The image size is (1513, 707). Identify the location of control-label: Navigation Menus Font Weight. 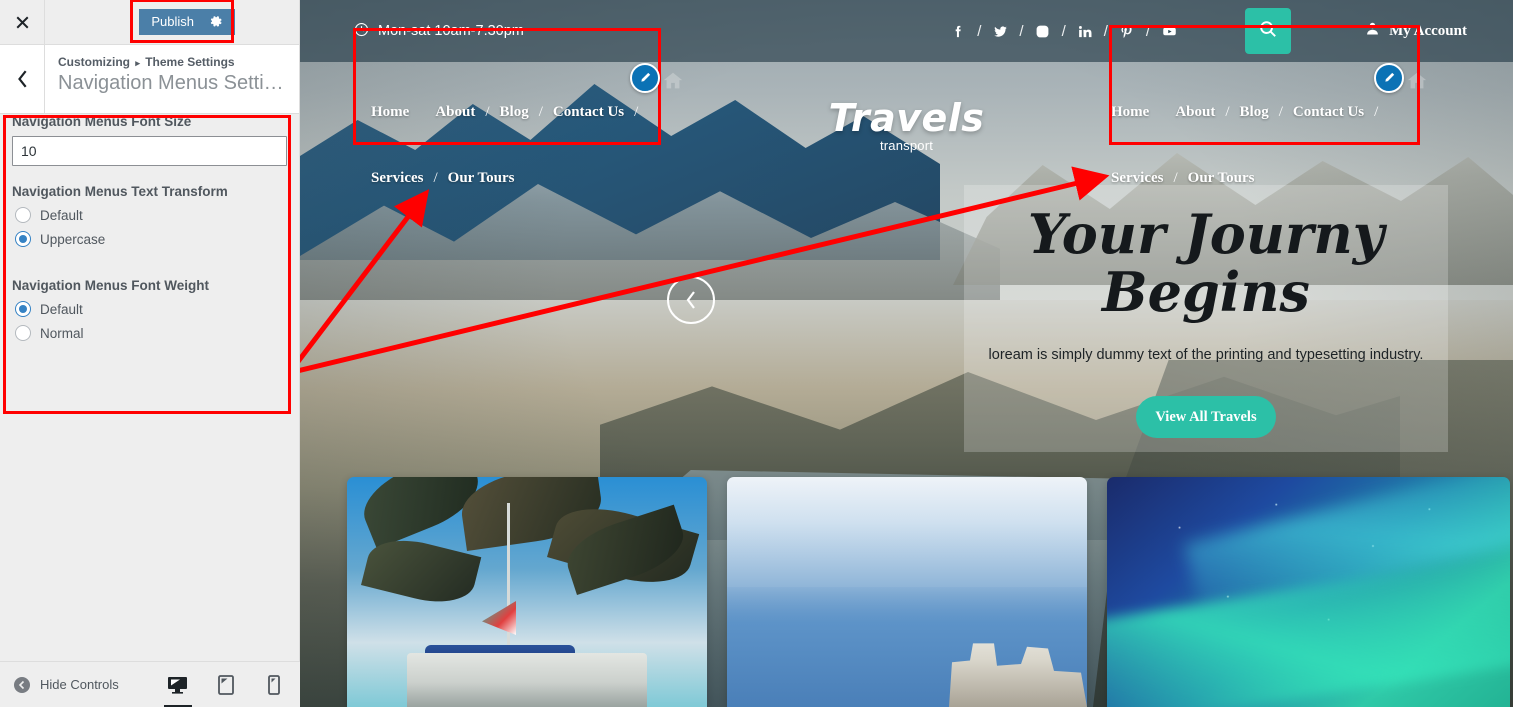
(110, 285).